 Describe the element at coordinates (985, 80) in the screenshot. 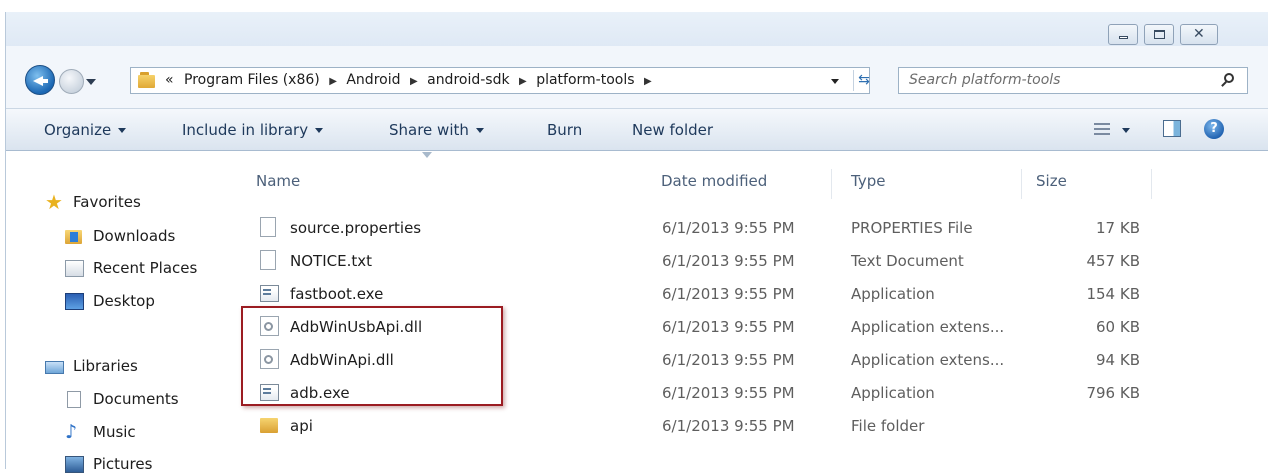

I see `search-placeholder: Search platform-tools` at that location.